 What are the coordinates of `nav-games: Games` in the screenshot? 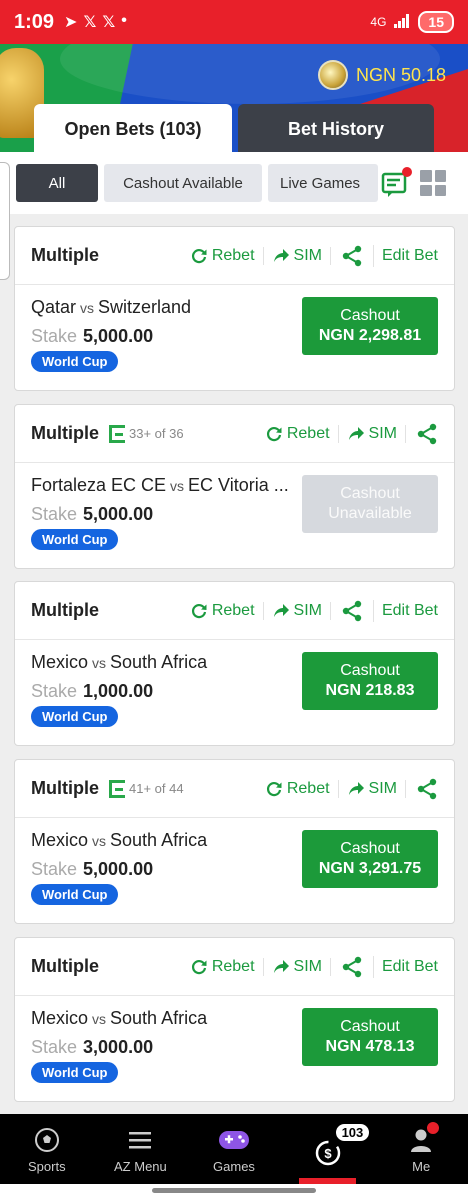 It's located at (234, 1149).